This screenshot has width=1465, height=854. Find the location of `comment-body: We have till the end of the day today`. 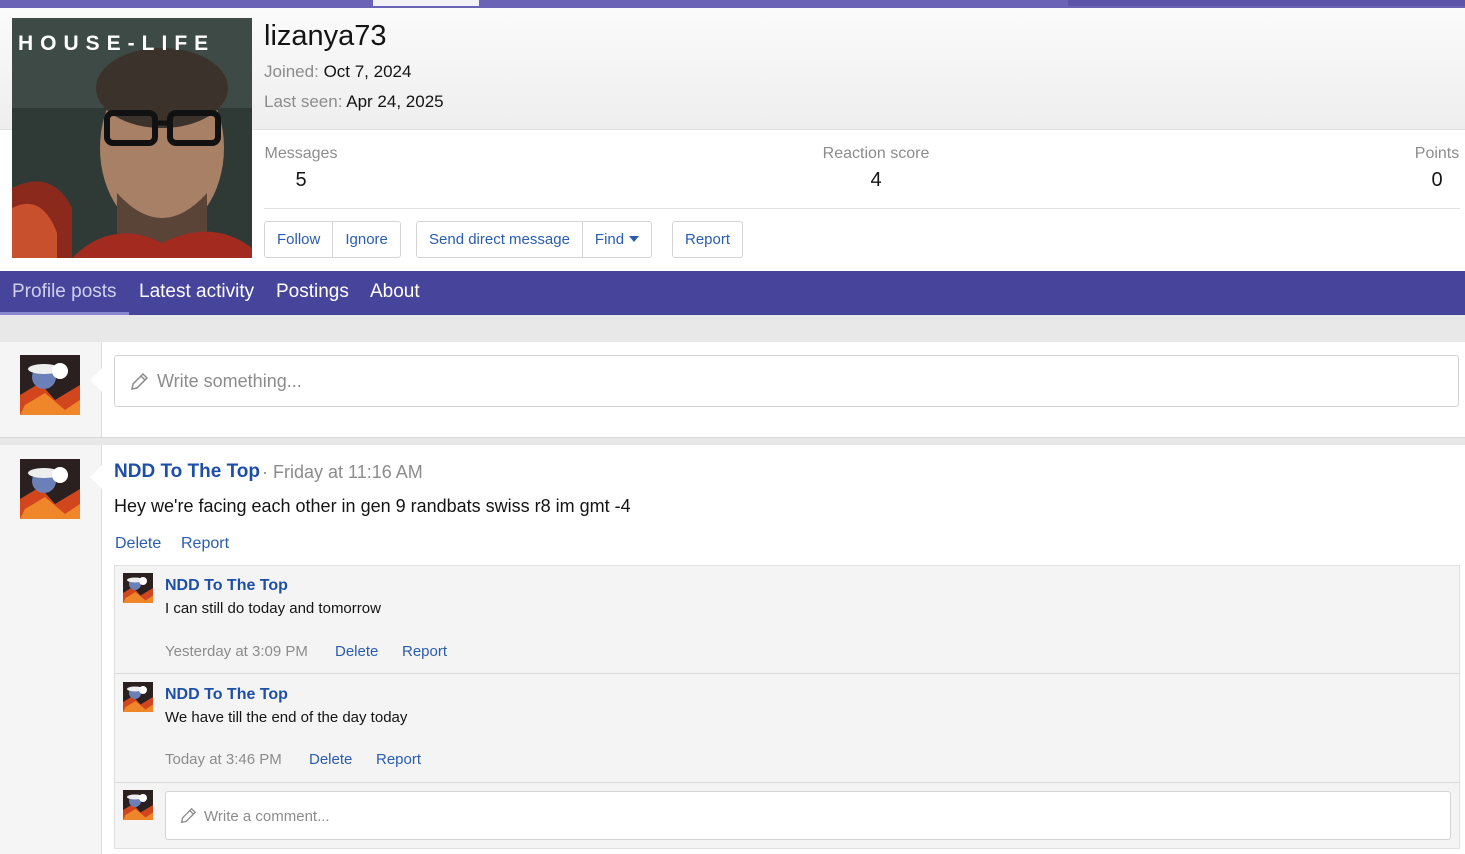

comment-body: We have till the end of the day today is located at coordinates (286, 717).